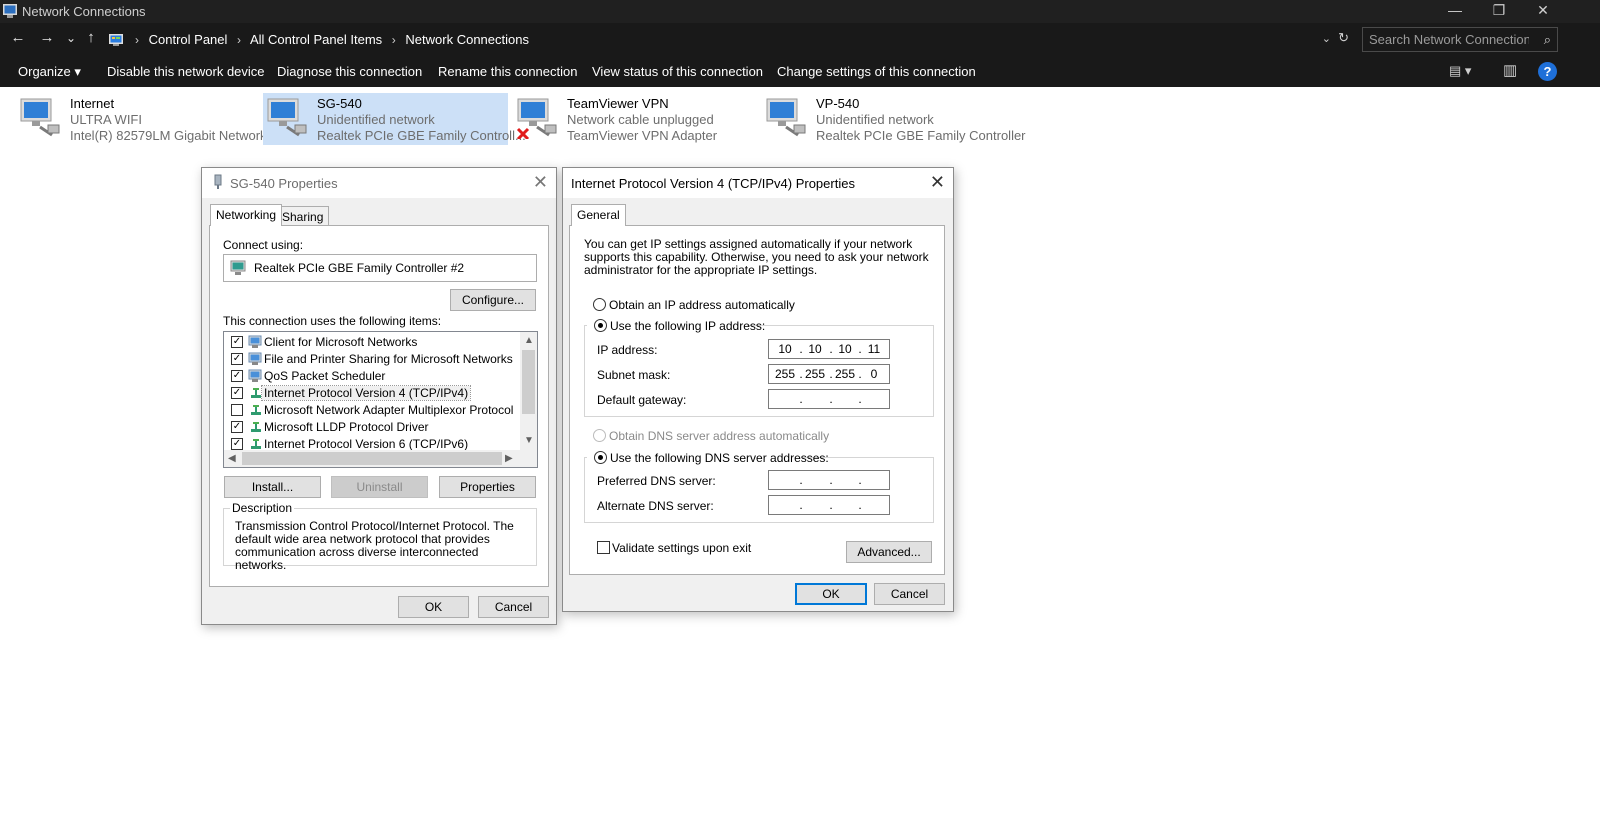  I want to click on tab-networking: Networking, so click(246, 215).